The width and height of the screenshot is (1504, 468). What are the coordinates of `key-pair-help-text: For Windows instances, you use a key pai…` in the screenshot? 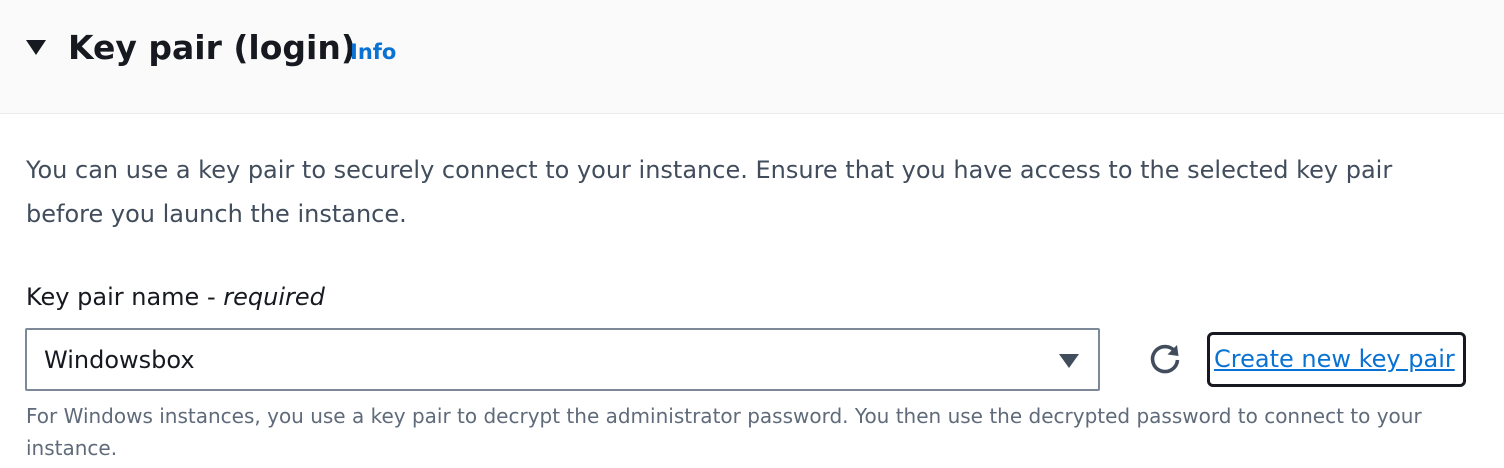 It's located at (724, 432).